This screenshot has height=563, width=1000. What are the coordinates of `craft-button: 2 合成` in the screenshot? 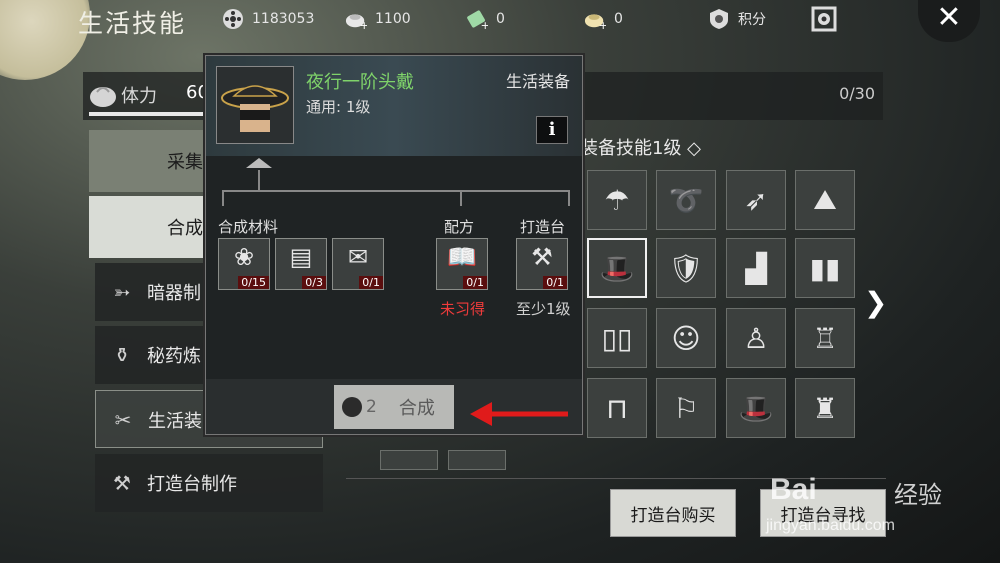 It's located at (394, 407).